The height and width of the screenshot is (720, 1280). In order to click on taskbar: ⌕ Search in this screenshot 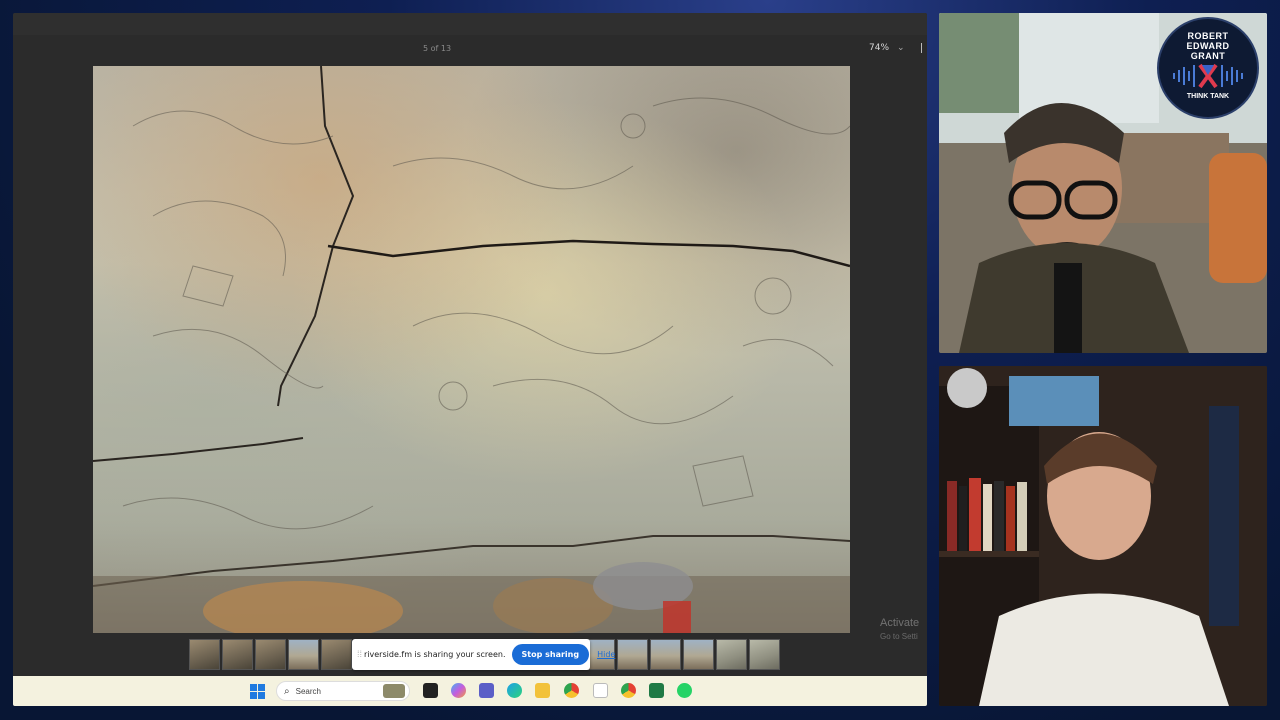, I will do `click(470, 691)`.